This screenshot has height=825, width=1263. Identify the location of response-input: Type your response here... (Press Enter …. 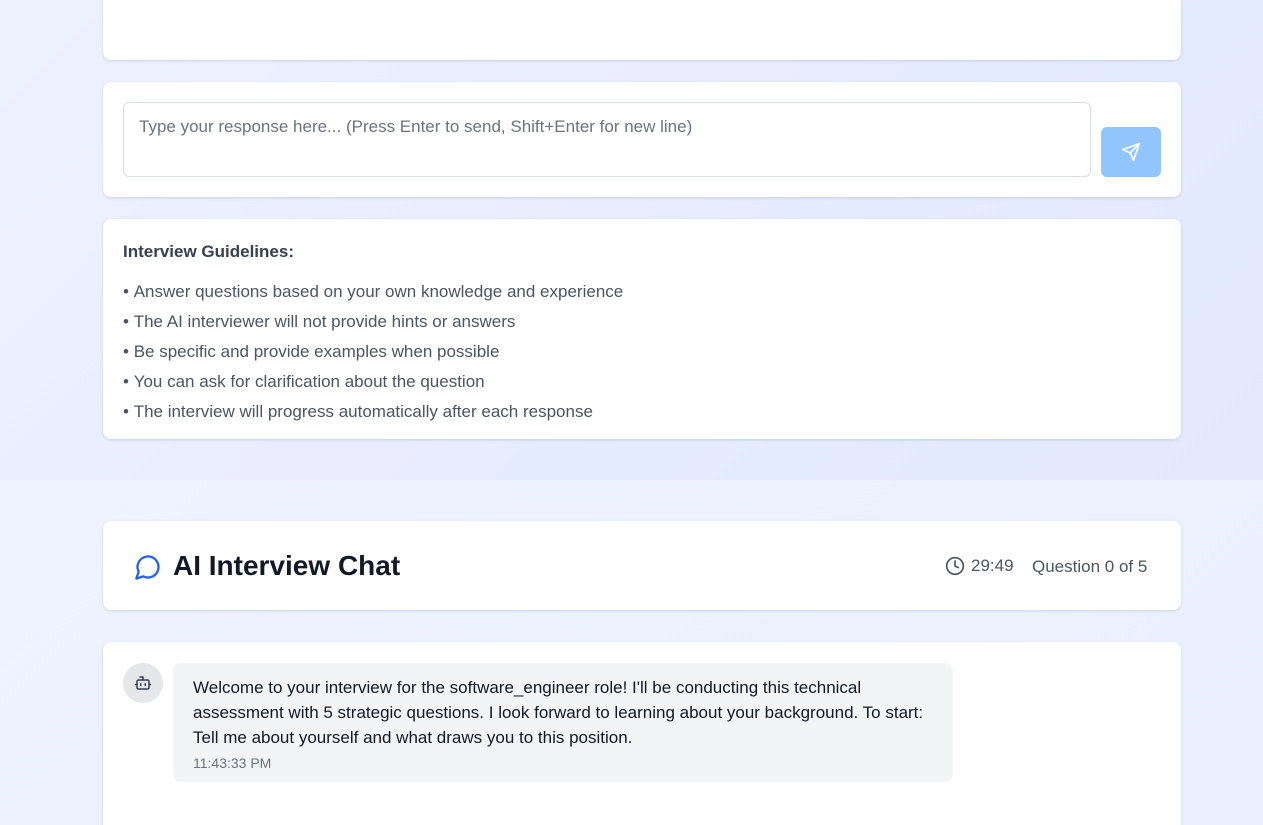
(607, 139).